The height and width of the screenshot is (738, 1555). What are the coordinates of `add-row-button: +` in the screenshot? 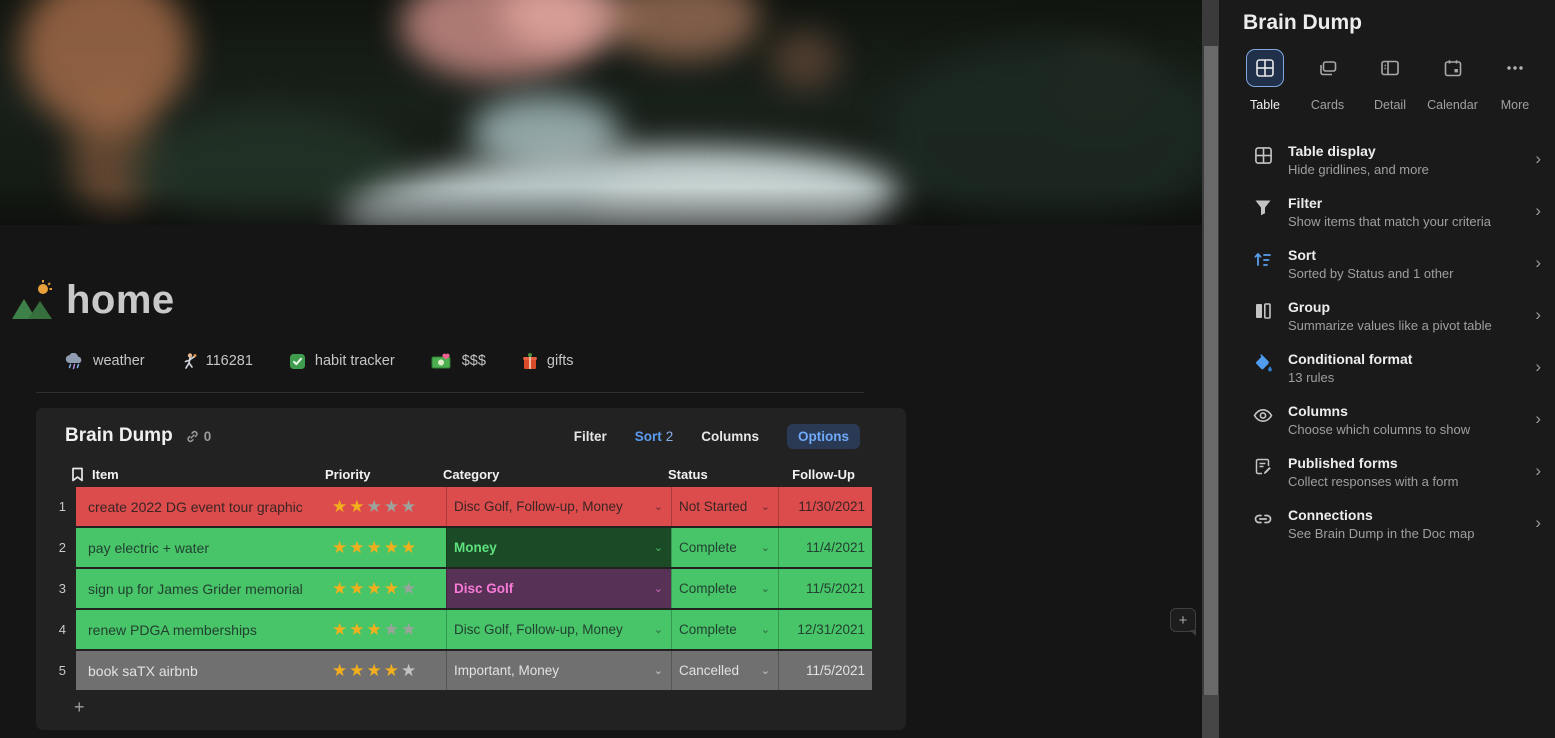 It's located at (79, 707).